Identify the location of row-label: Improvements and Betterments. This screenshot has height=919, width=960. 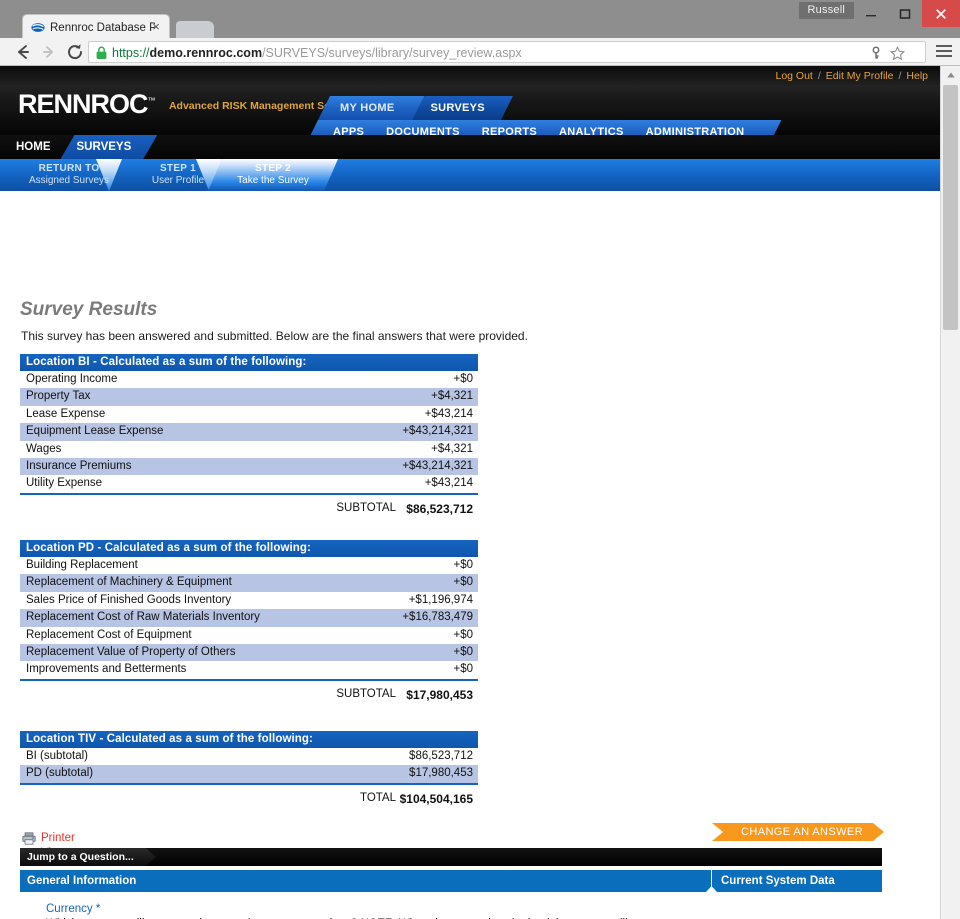
(106, 669).